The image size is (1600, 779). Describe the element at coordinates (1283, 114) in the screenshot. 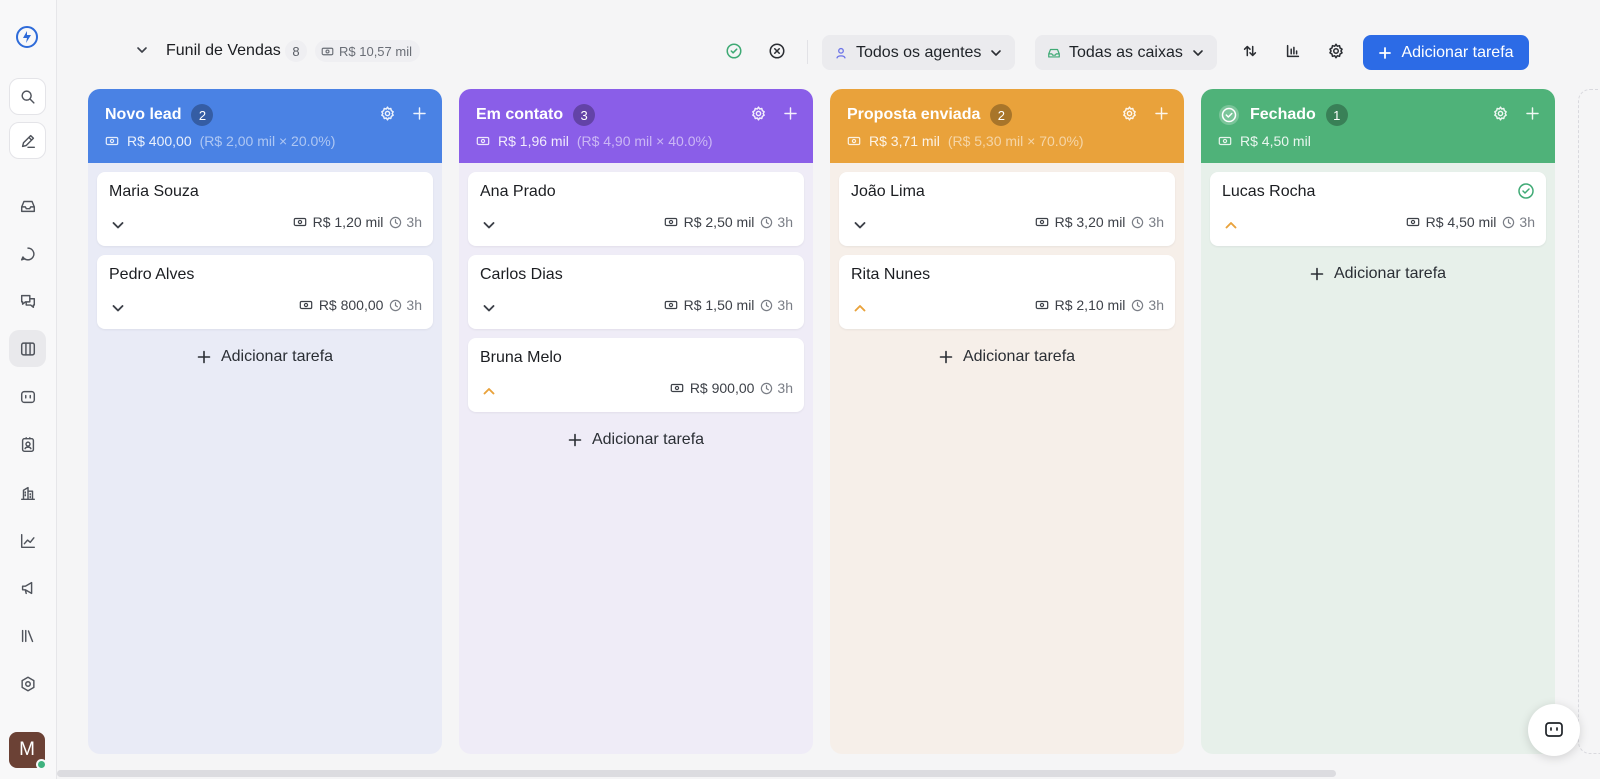

I see `column-title: Fechado` at that location.